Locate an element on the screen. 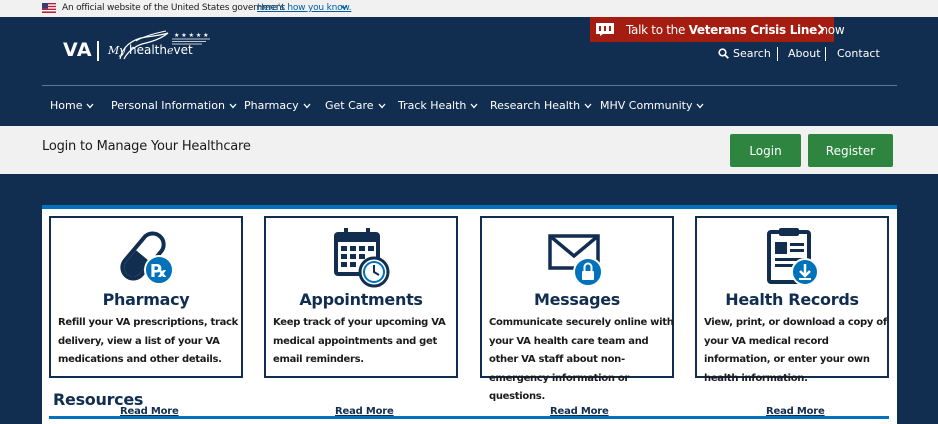 This screenshot has height=424, width=938. messages-read-more-link: Read More is located at coordinates (579, 411).